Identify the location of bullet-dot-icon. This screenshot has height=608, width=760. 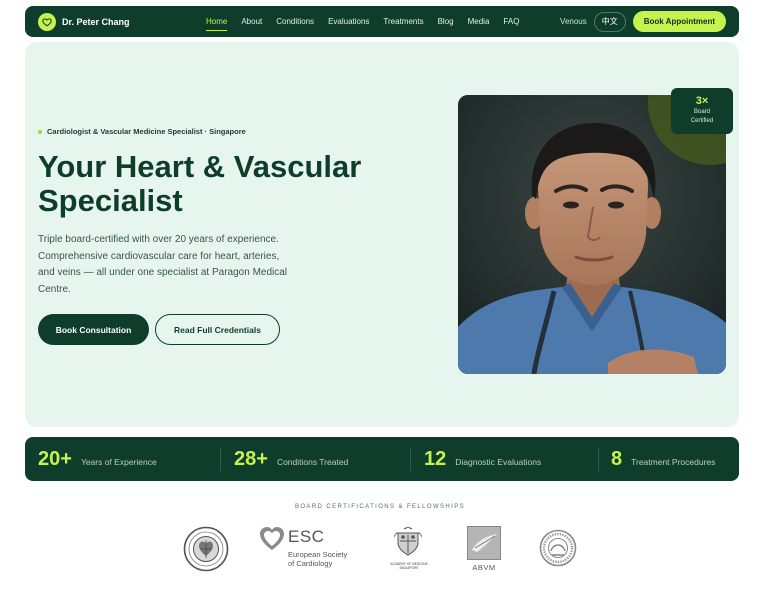
(40, 131).